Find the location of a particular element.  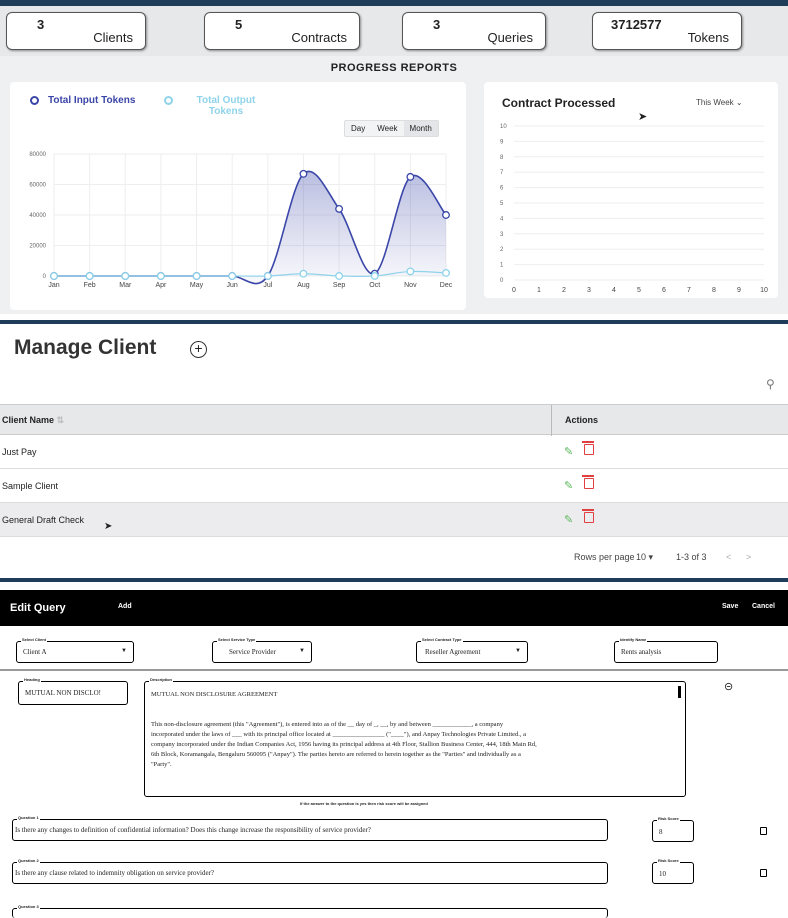

column-actions: Actions is located at coordinates (582, 420).